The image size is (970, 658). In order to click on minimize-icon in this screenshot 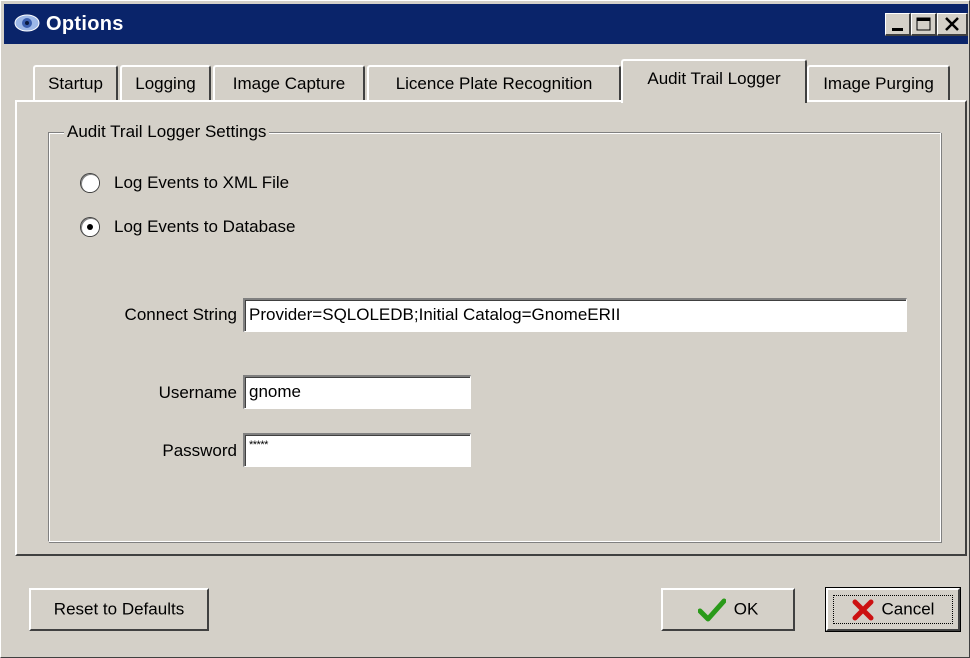, I will do `click(897, 29)`.